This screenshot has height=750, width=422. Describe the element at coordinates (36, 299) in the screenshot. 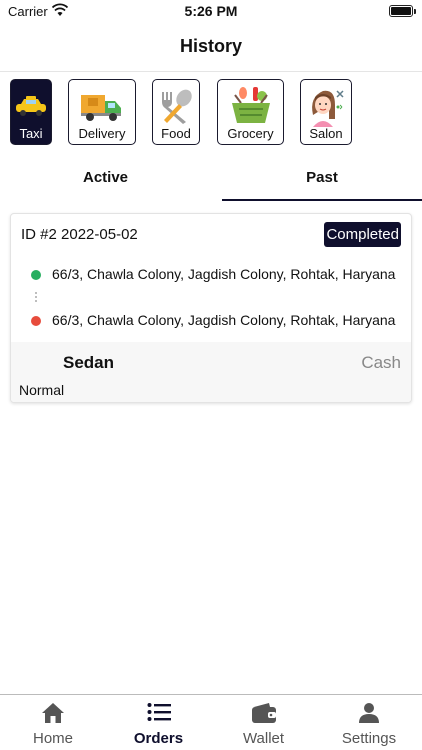

I see `route-connector` at that location.